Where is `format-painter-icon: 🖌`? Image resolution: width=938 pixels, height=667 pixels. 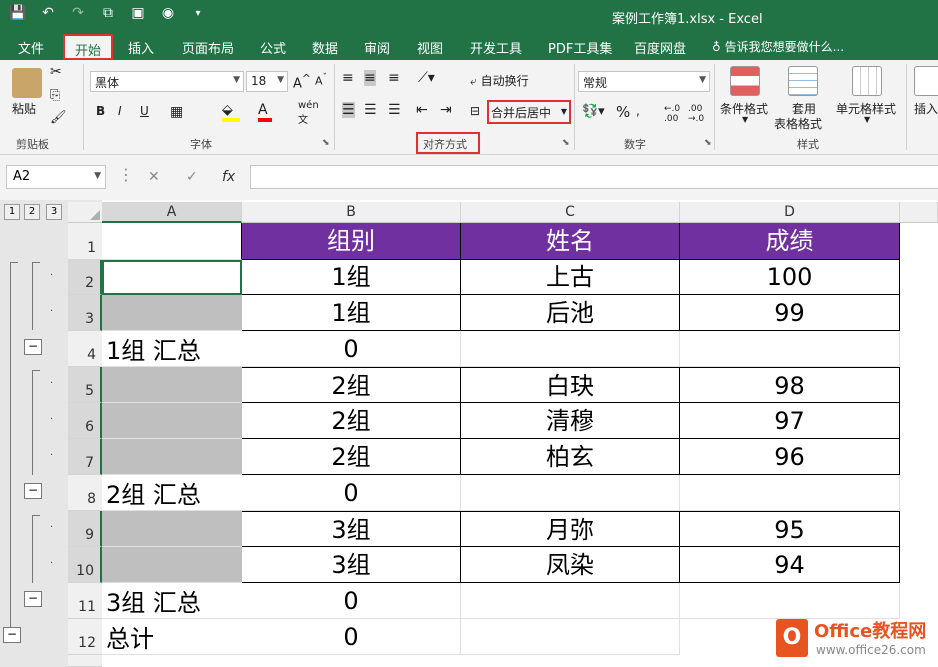 format-painter-icon: 🖌 is located at coordinates (58, 117).